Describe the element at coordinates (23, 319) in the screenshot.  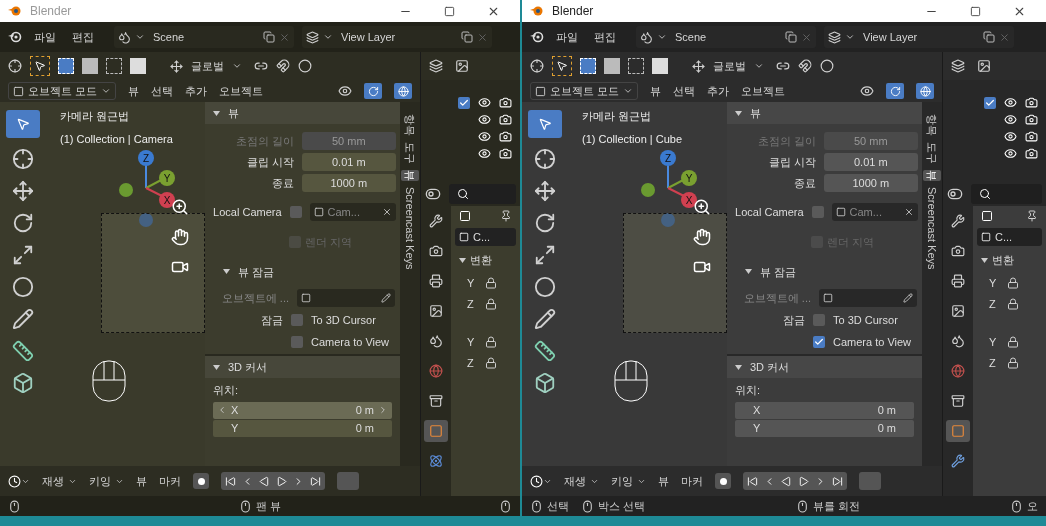
I see `annotate-tool-icon` at that location.